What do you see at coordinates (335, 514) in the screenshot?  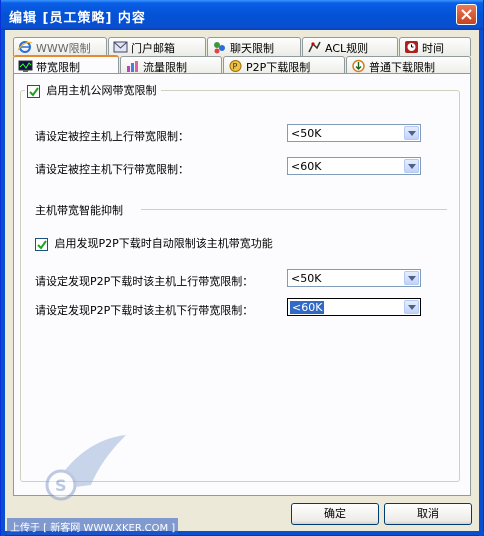 I see `ok-button: 确定` at bounding box center [335, 514].